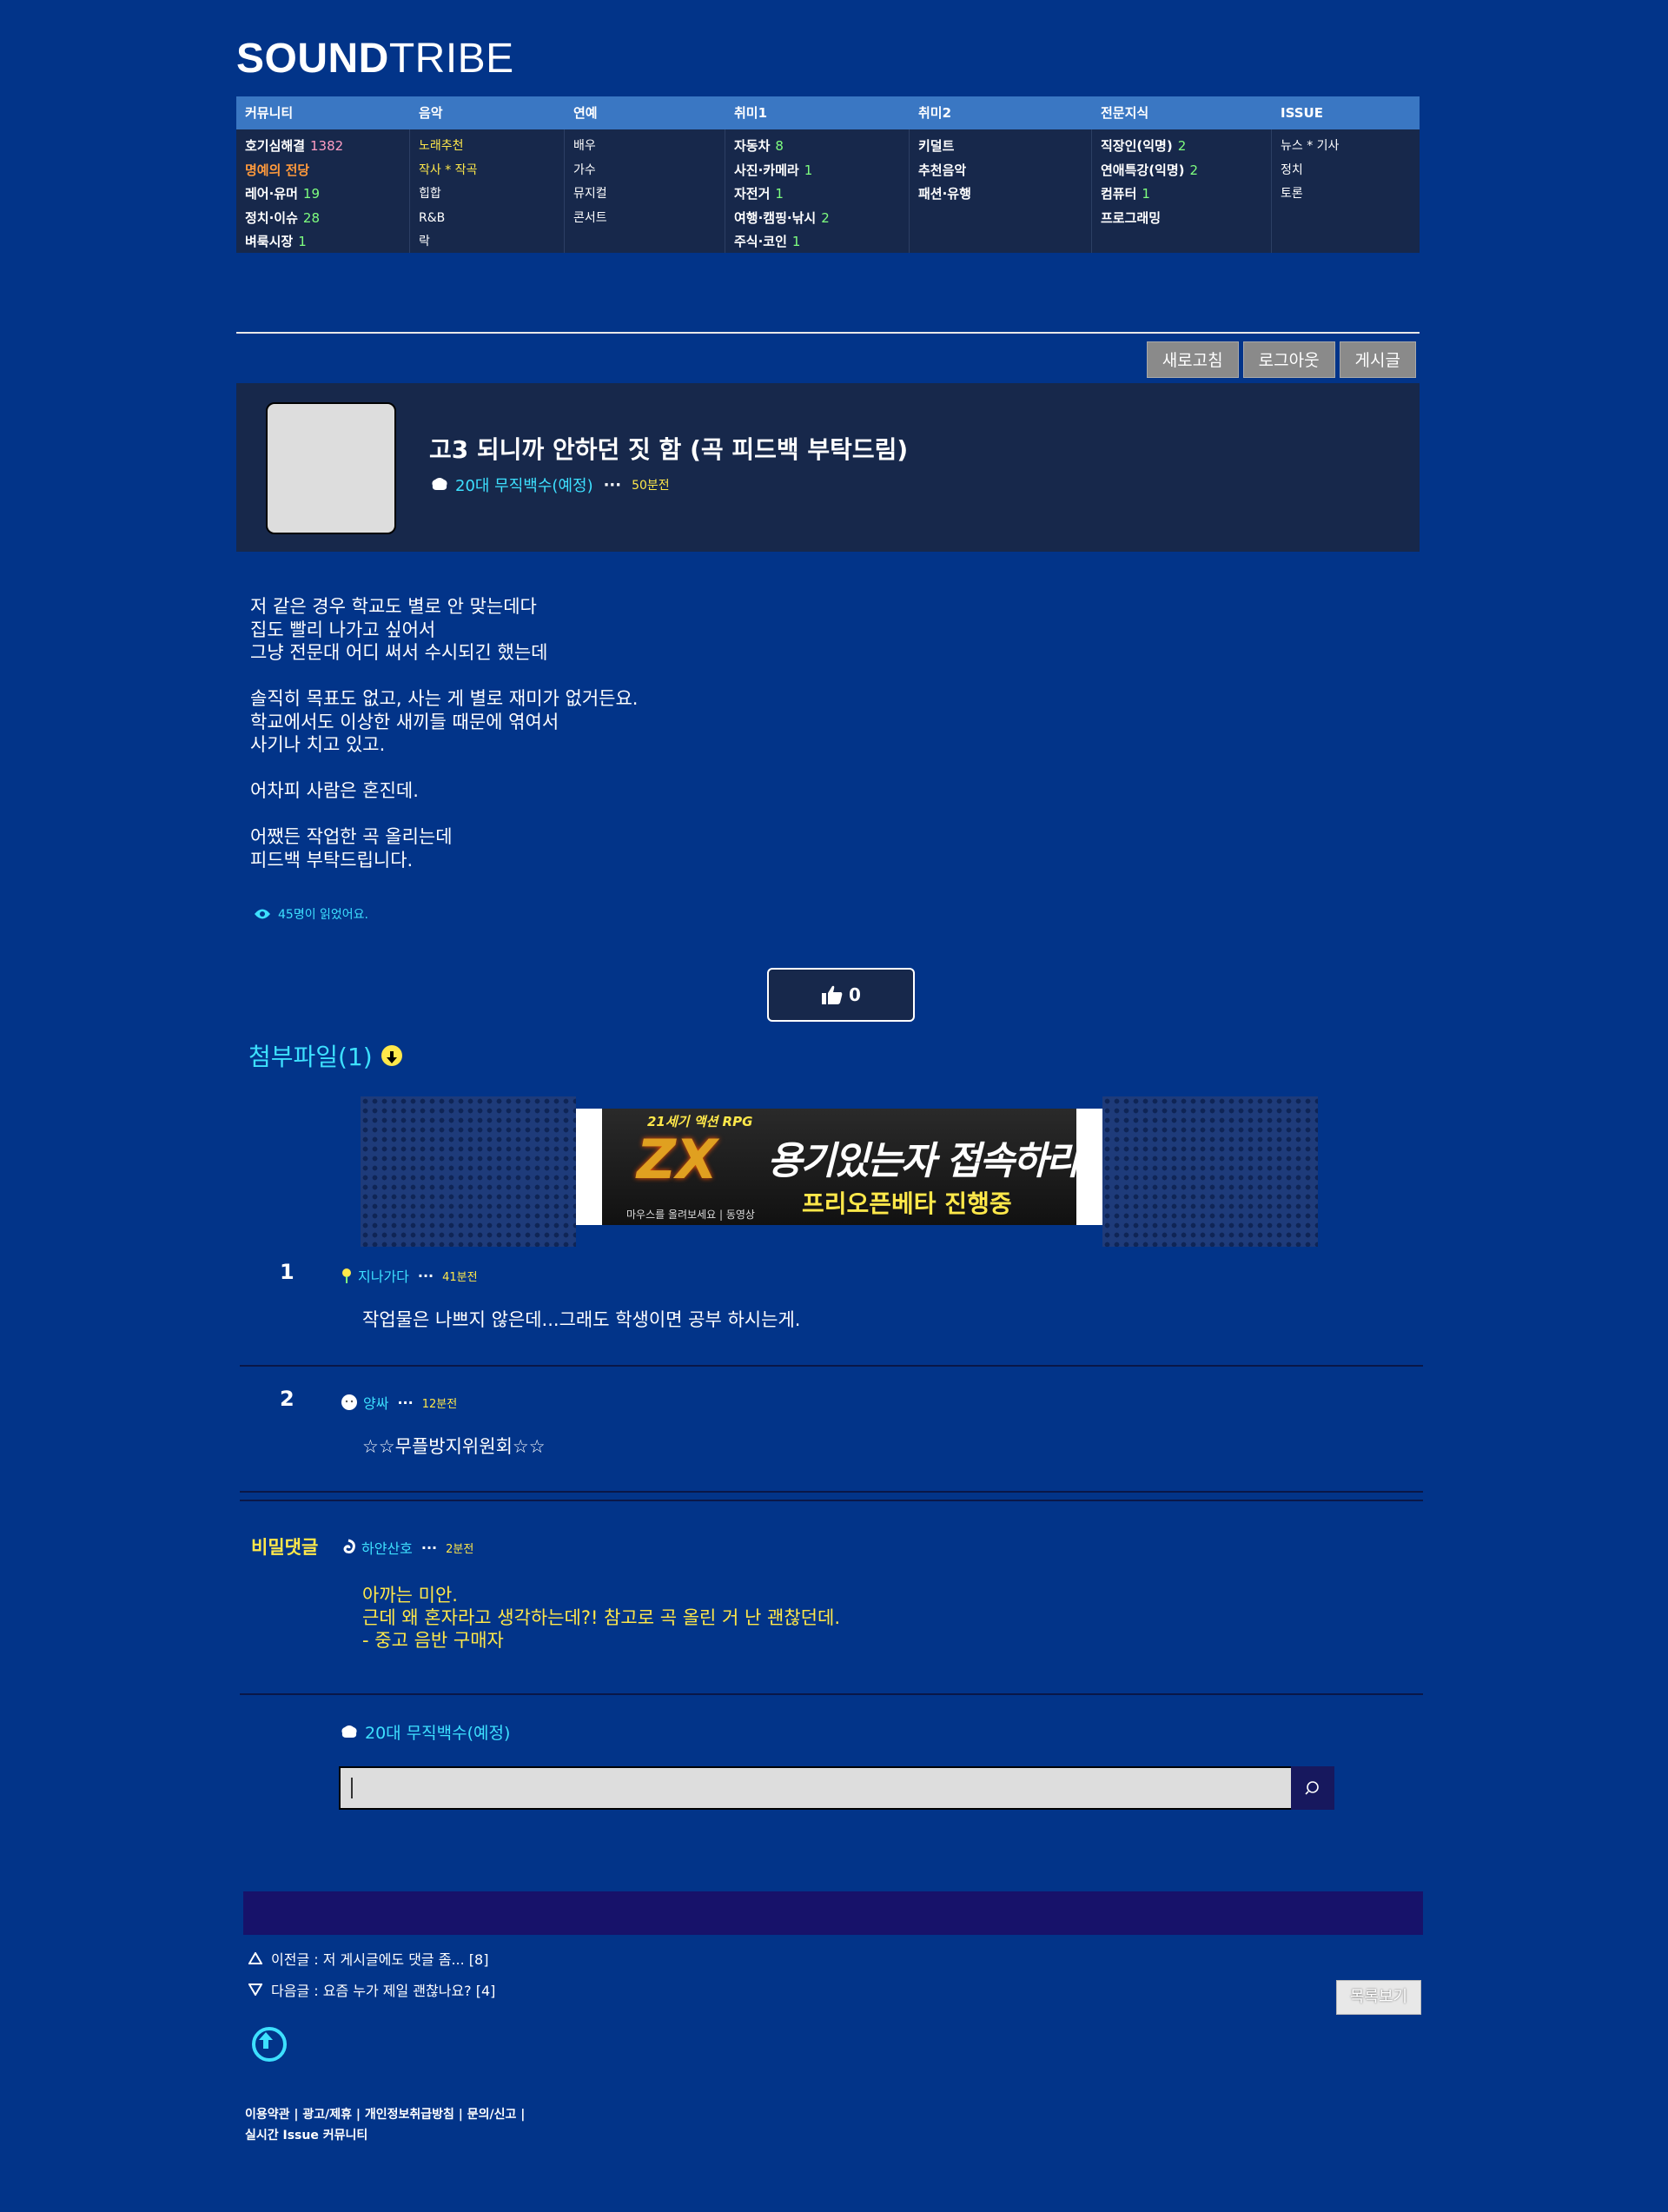 Image resolution: width=1668 pixels, height=2212 pixels. What do you see at coordinates (492, 219) in the screenshot?
I see `menu-item: R&B` at bounding box center [492, 219].